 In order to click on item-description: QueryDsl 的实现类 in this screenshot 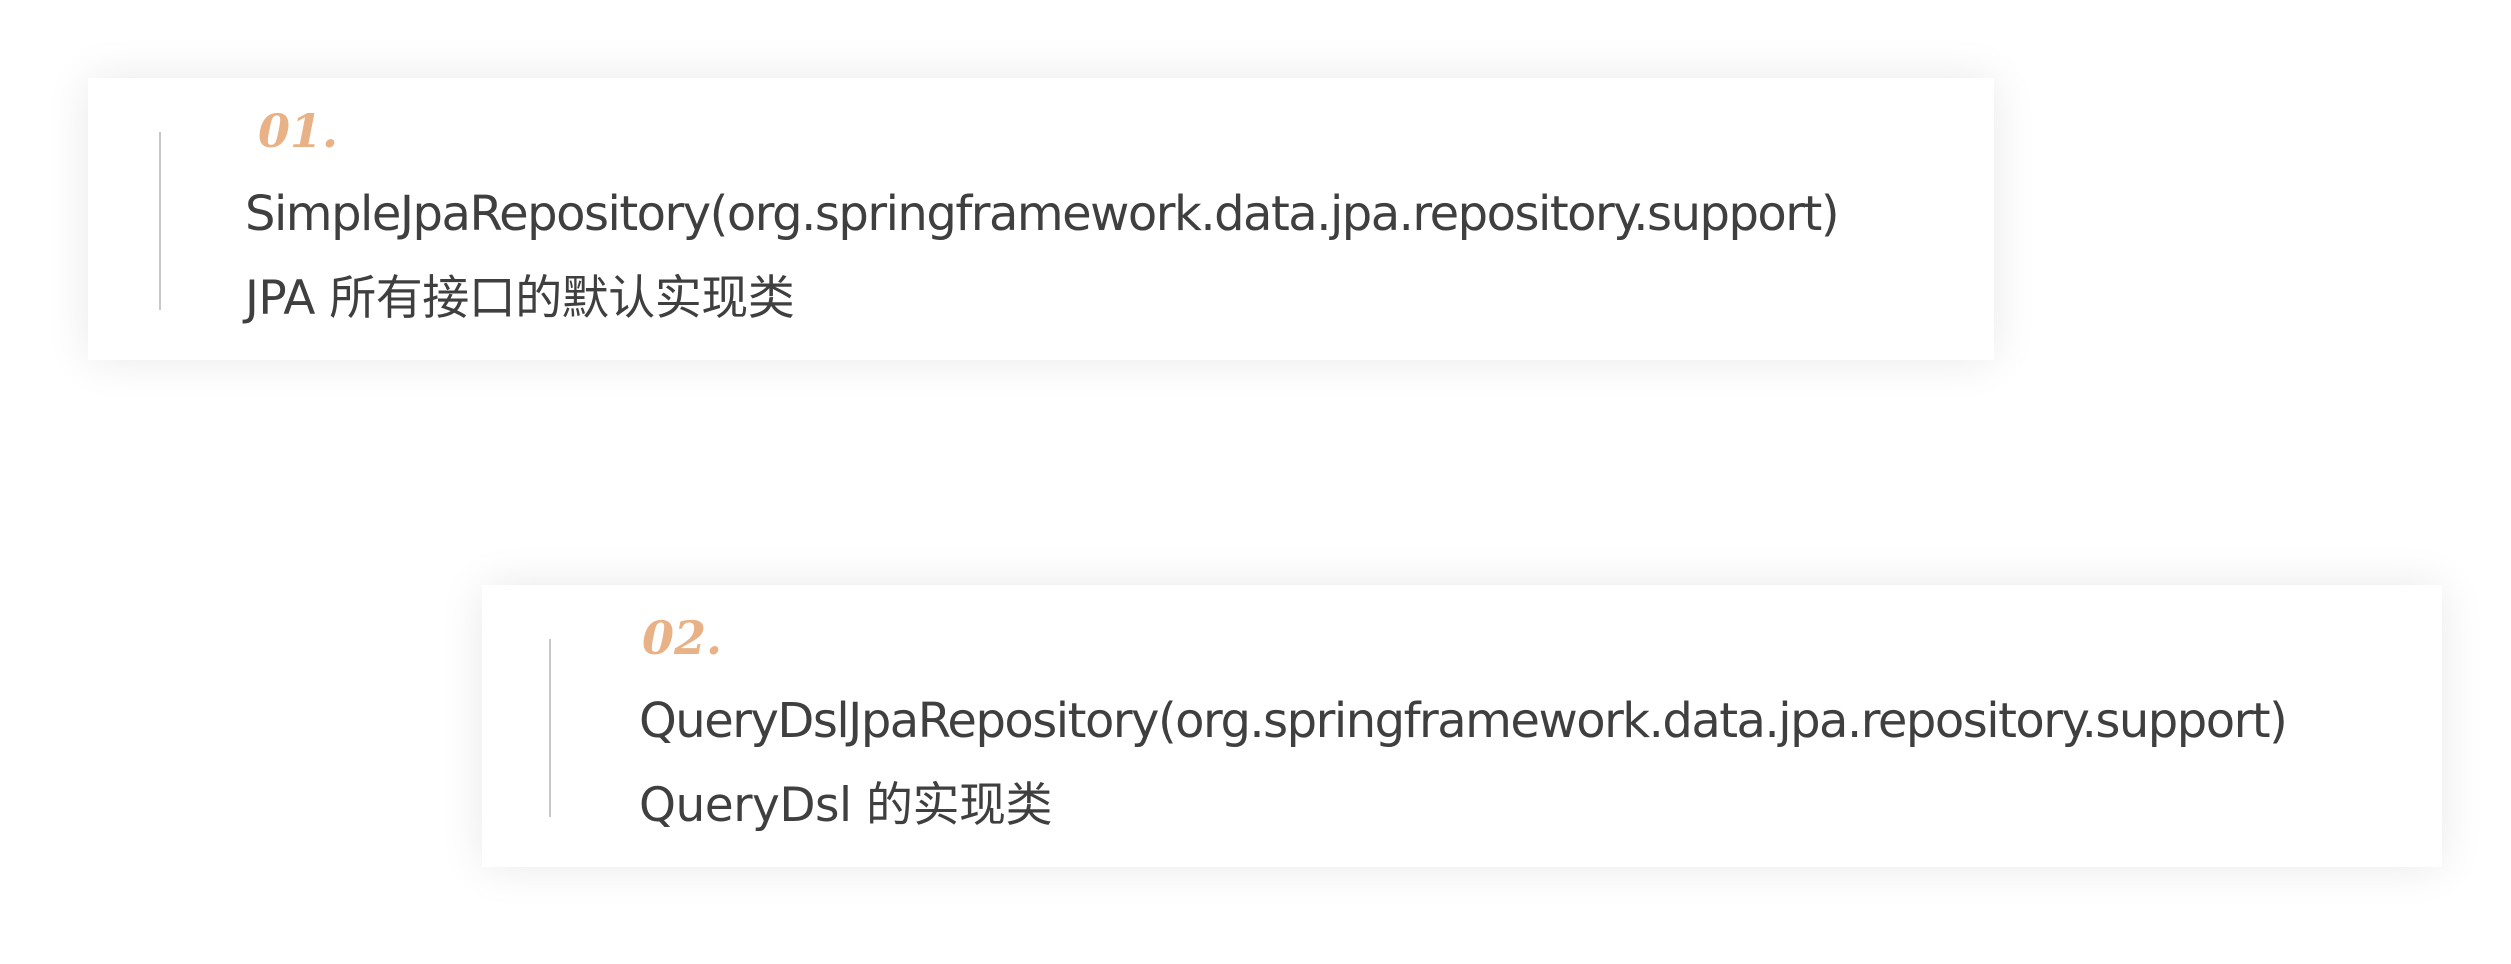, I will do `click(846, 805)`.